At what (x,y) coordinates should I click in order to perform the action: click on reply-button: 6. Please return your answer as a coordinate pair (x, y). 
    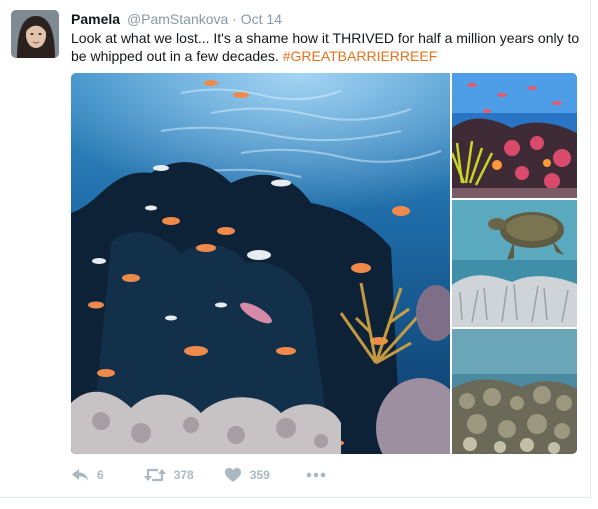
    Looking at the image, I should click on (87, 475).